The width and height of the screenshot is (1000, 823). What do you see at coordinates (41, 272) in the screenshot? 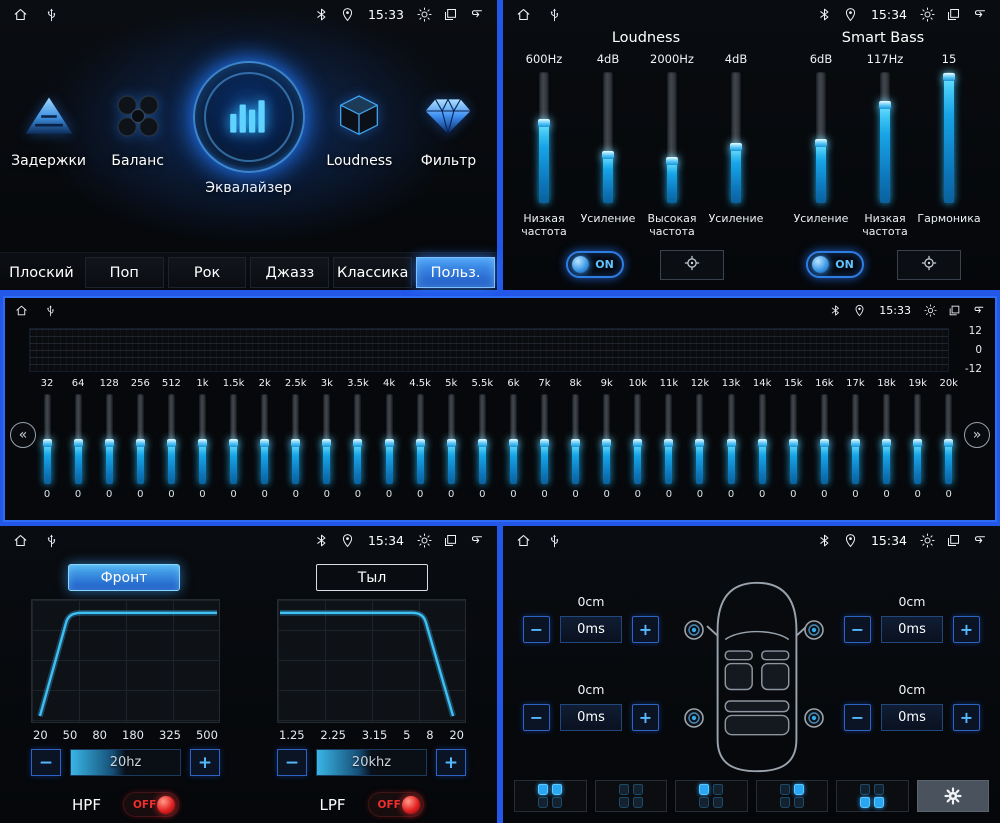
I see `preset-tab-1: Плоский` at bounding box center [41, 272].